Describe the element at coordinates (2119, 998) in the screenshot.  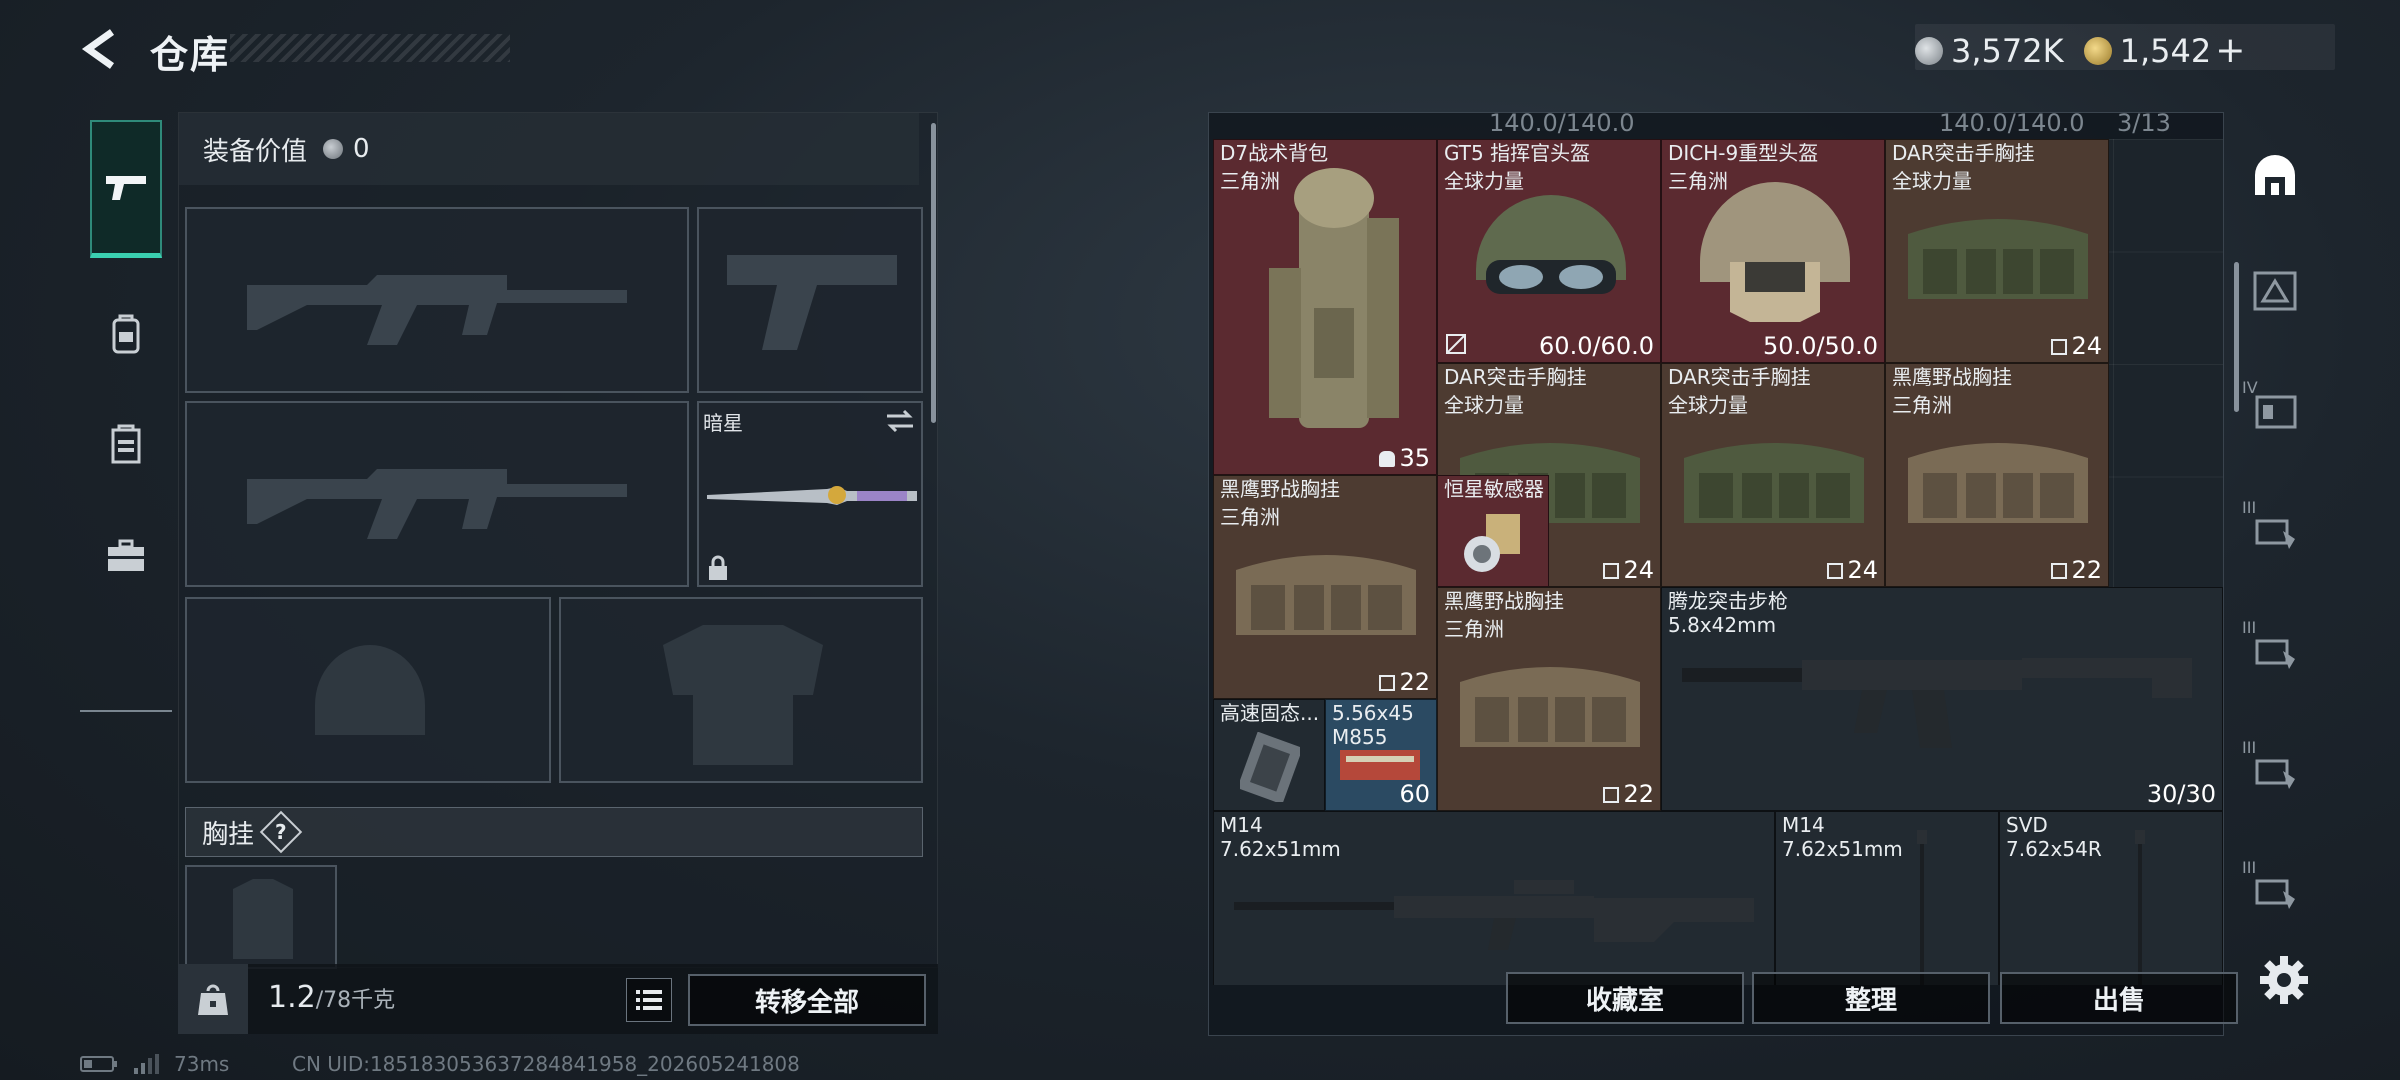
I see `sell-button: 出售` at that location.